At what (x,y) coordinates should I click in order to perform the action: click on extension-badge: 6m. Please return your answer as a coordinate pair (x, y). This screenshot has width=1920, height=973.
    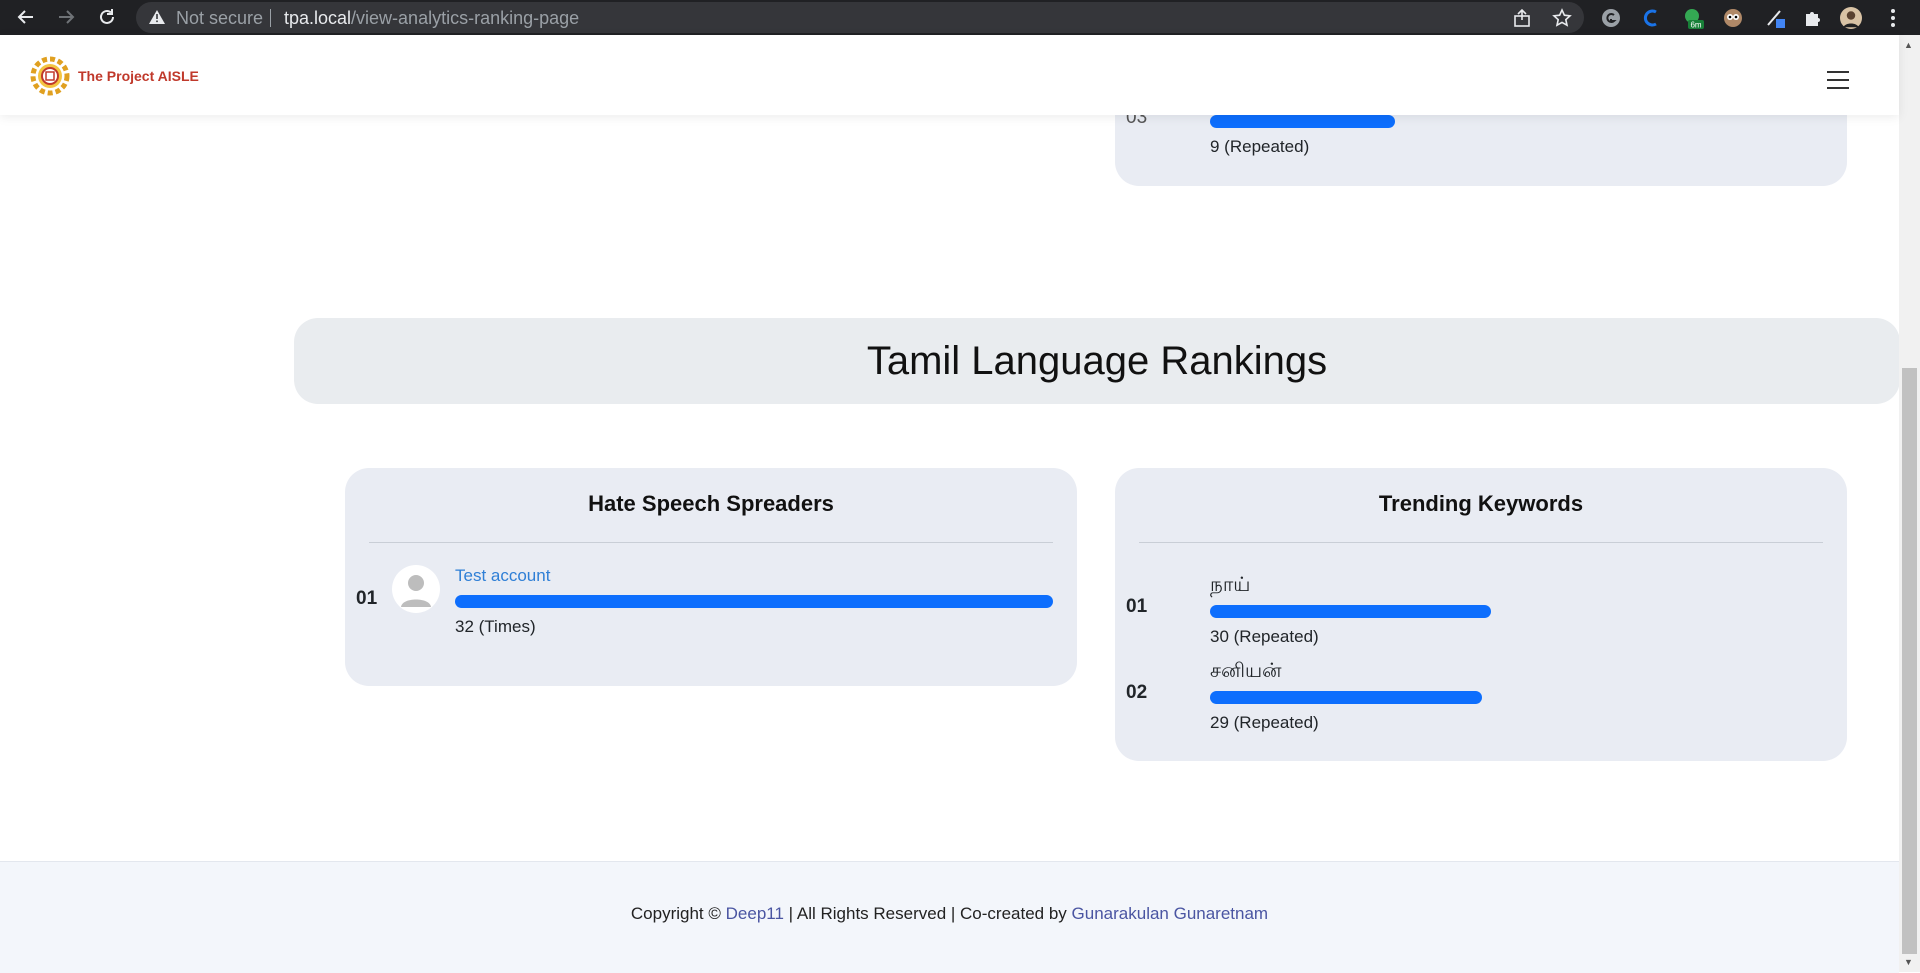
    Looking at the image, I should click on (1695, 25).